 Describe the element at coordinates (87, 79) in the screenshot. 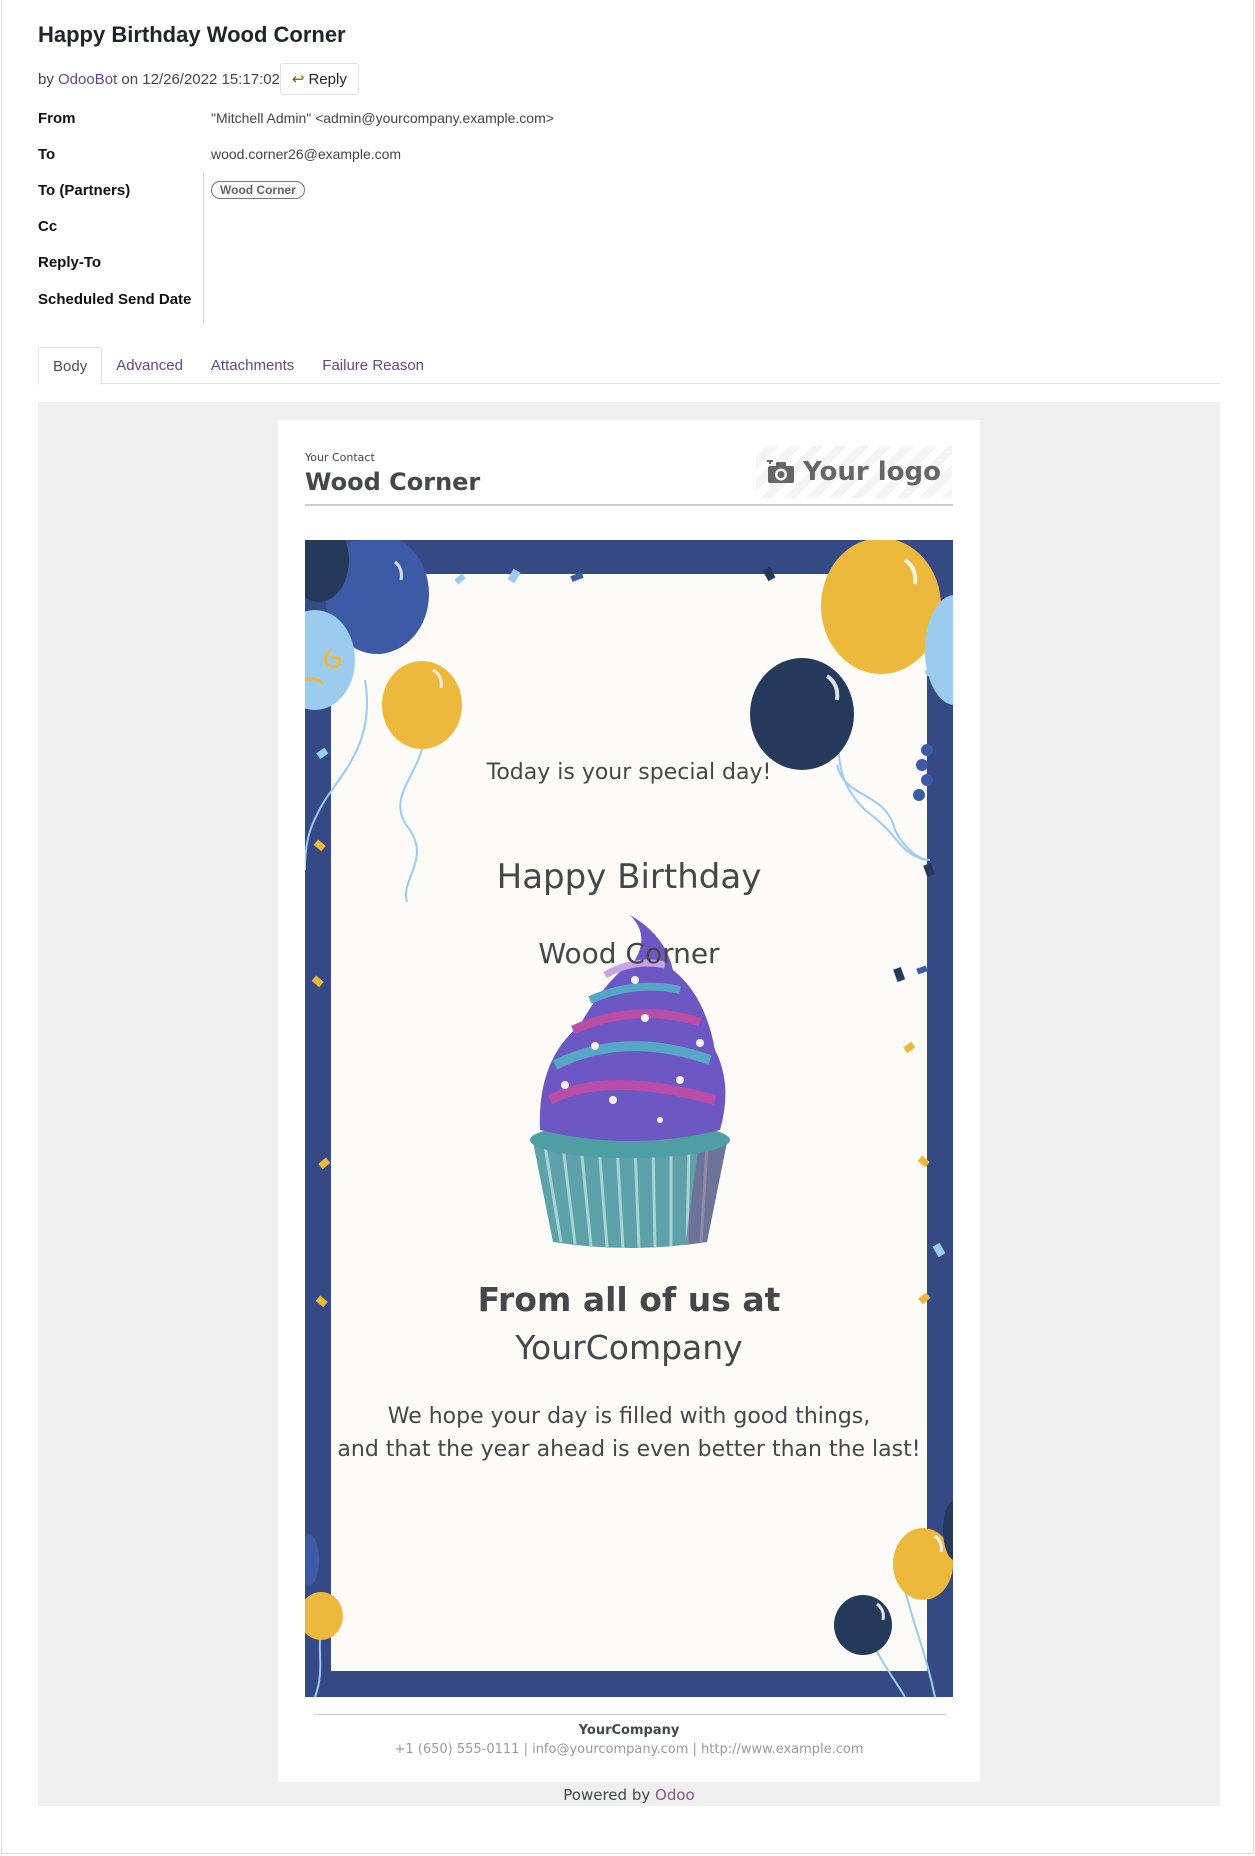

I see `author-link: OdooBot` at that location.